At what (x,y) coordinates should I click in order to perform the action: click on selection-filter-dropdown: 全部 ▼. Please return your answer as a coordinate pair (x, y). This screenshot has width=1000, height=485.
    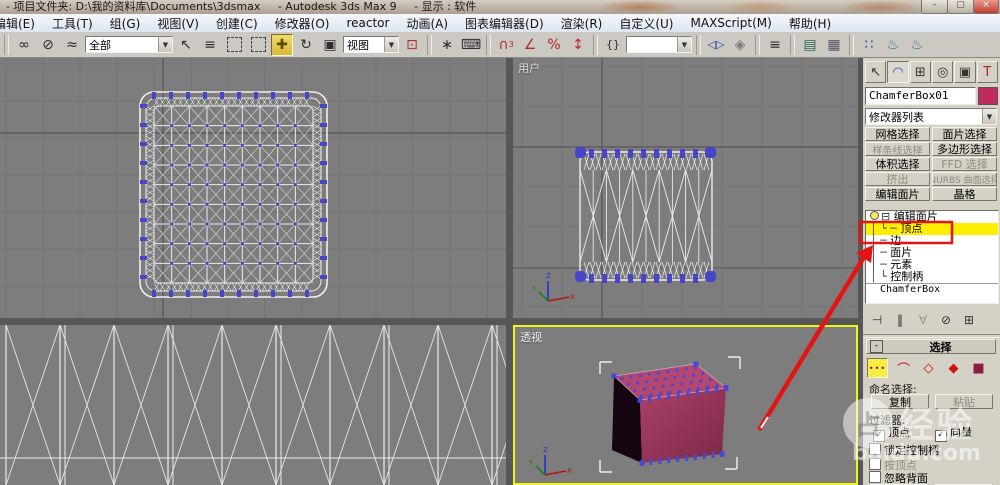
    Looking at the image, I should click on (129, 44).